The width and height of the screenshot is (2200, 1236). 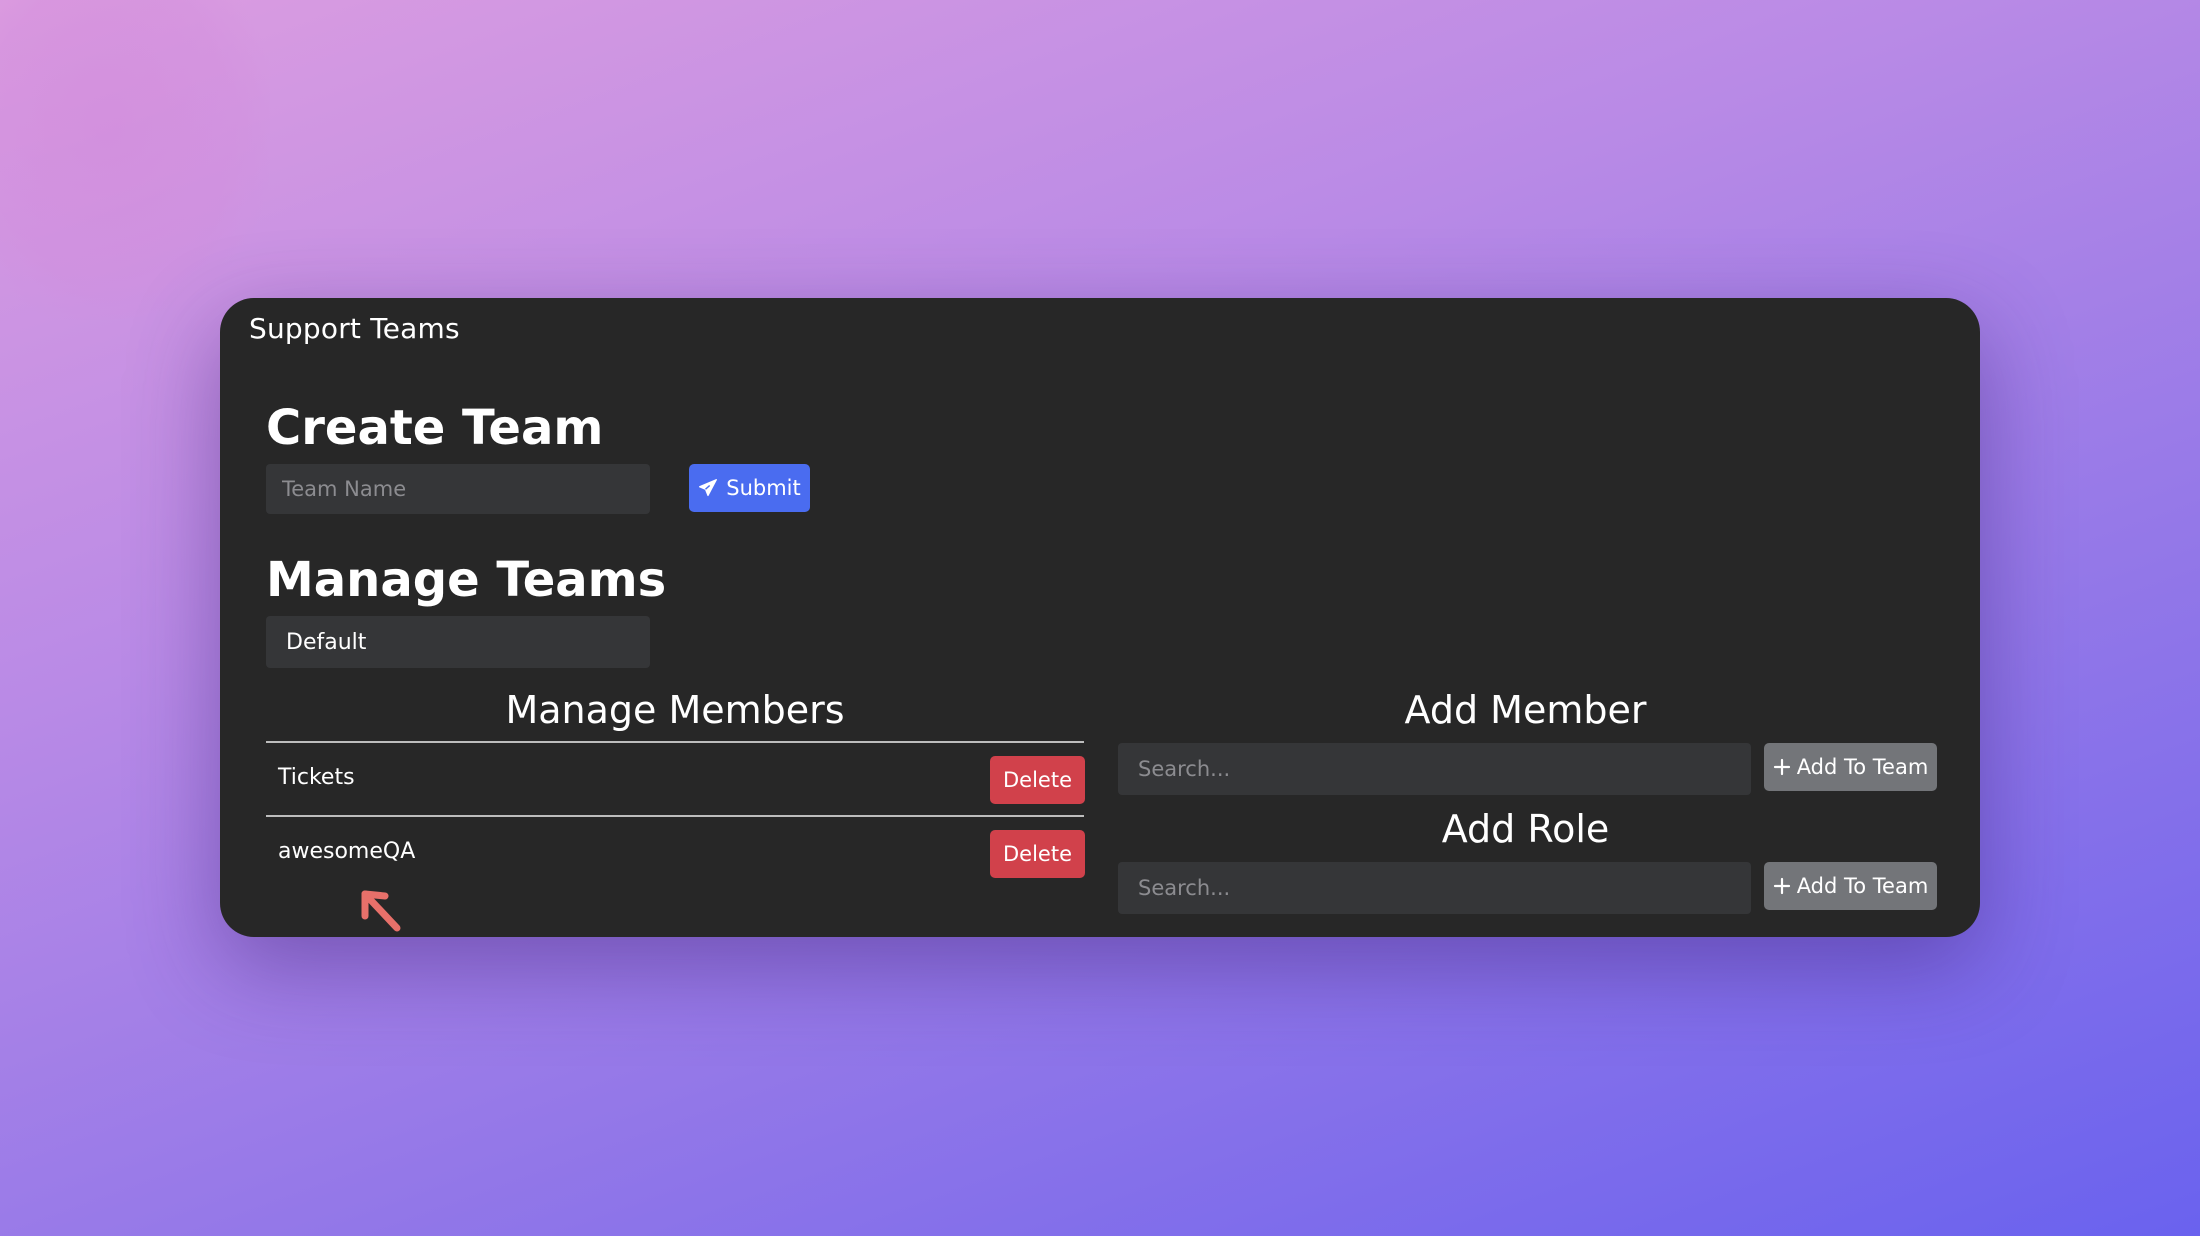 What do you see at coordinates (458, 642) in the screenshot?
I see `team-select: Default` at bounding box center [458, 642].